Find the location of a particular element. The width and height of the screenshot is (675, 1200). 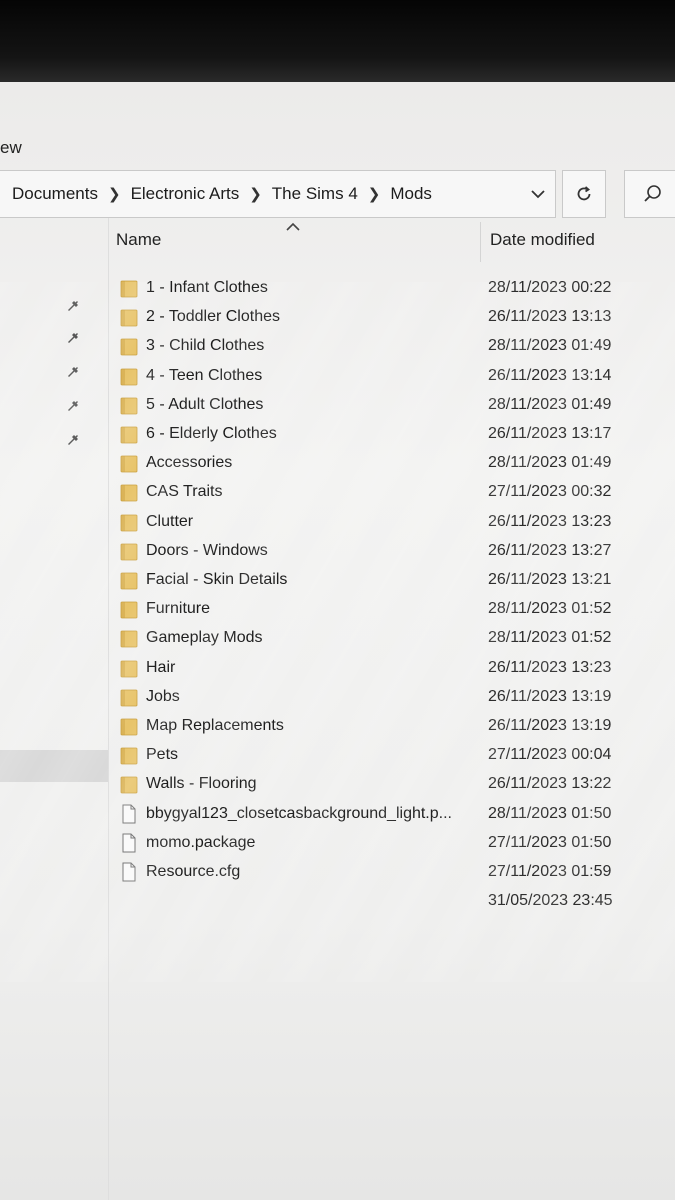

breadcrumb-documents: Documents is located at coordinates (55, 194).